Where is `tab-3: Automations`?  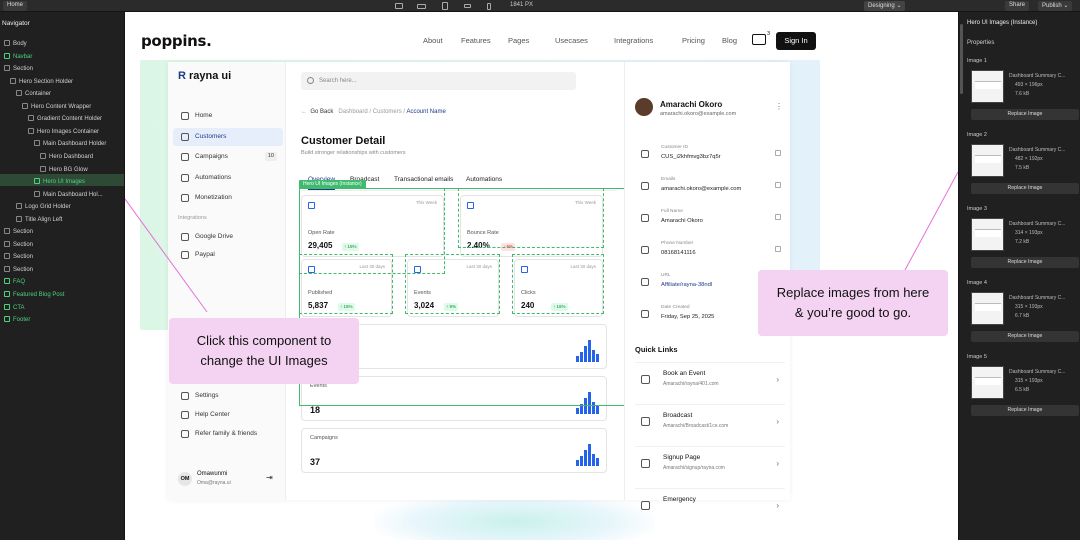 tab-3: Automations is located at coordinates (484, 179).